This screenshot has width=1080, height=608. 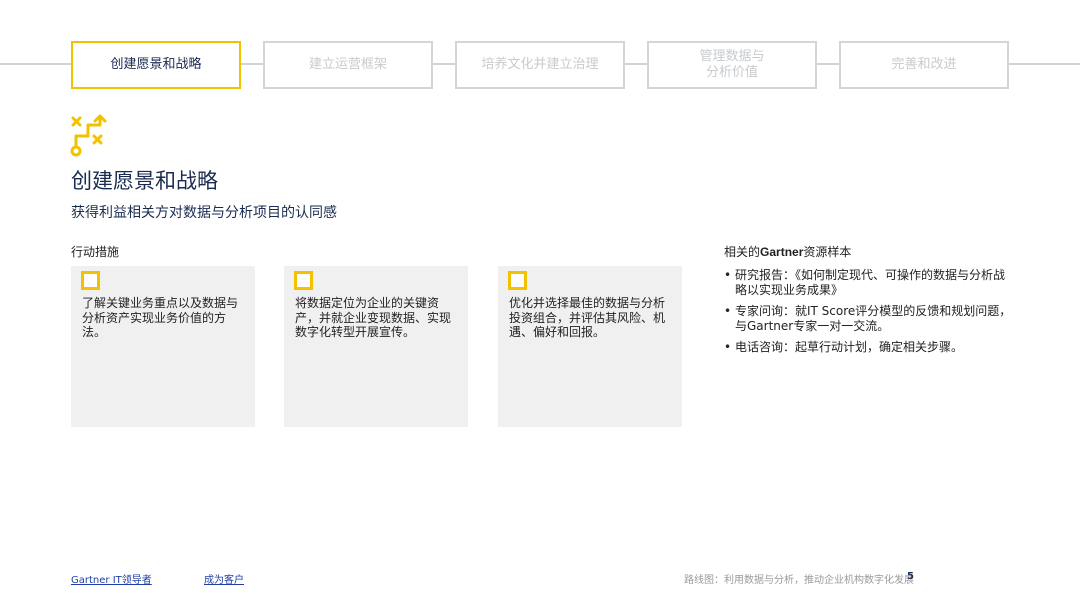 What do you see at coordinates (88, 135) in the screenshot?
I see `strategy-icon` at bounding box center [88, 135].